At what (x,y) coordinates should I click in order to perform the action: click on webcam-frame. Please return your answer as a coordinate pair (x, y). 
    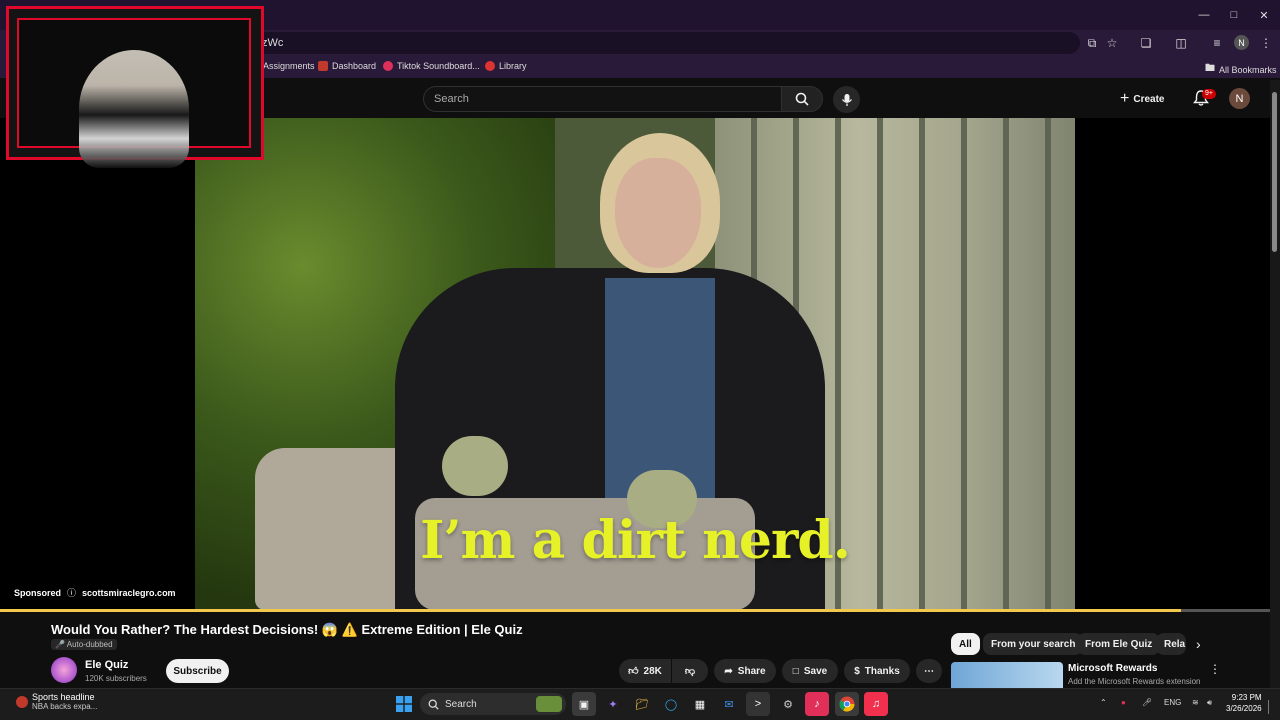
    Looking at the image, I should click on (134, 93).